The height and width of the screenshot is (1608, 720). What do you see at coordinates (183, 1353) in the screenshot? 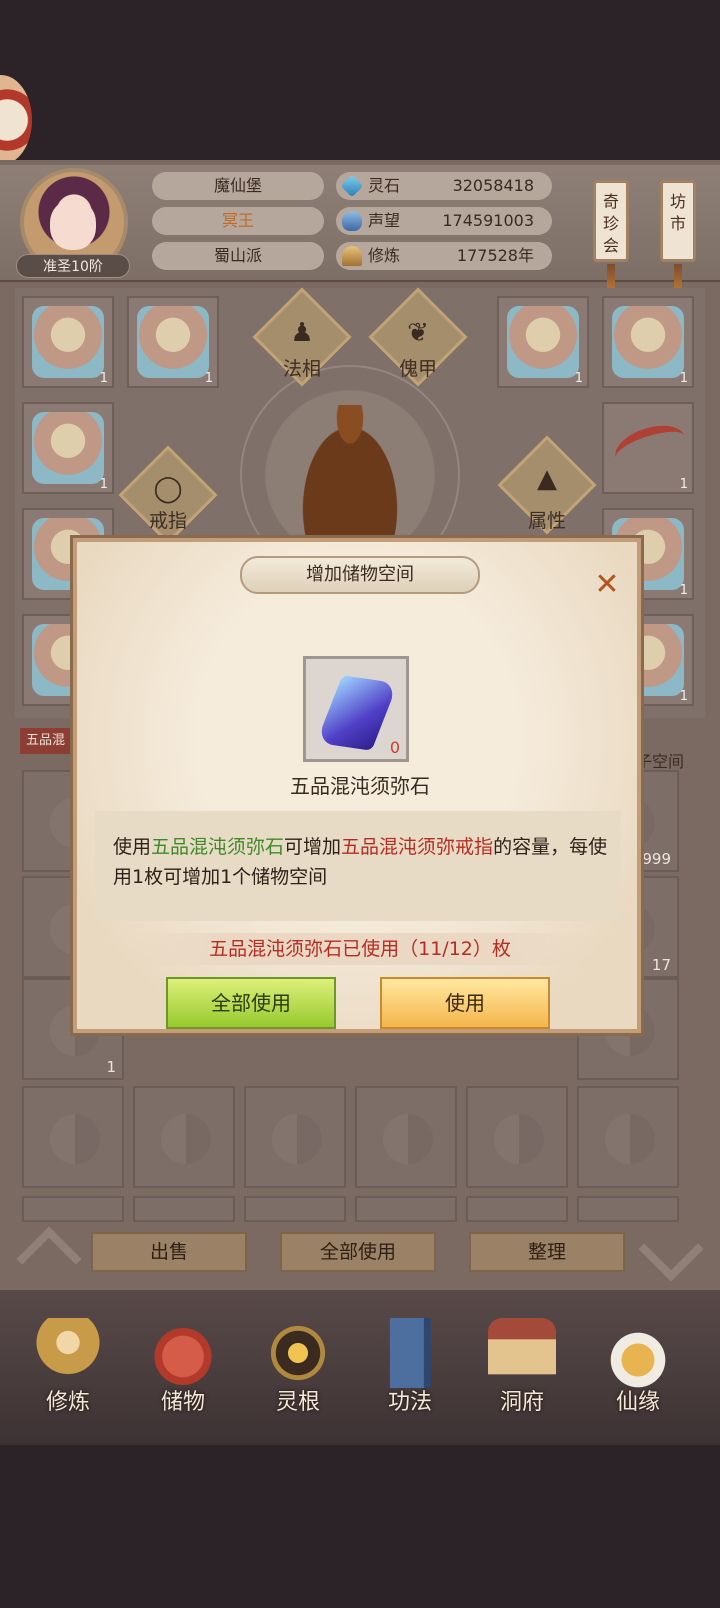
I see `bag-icon` at bounding box center [183, 1353].